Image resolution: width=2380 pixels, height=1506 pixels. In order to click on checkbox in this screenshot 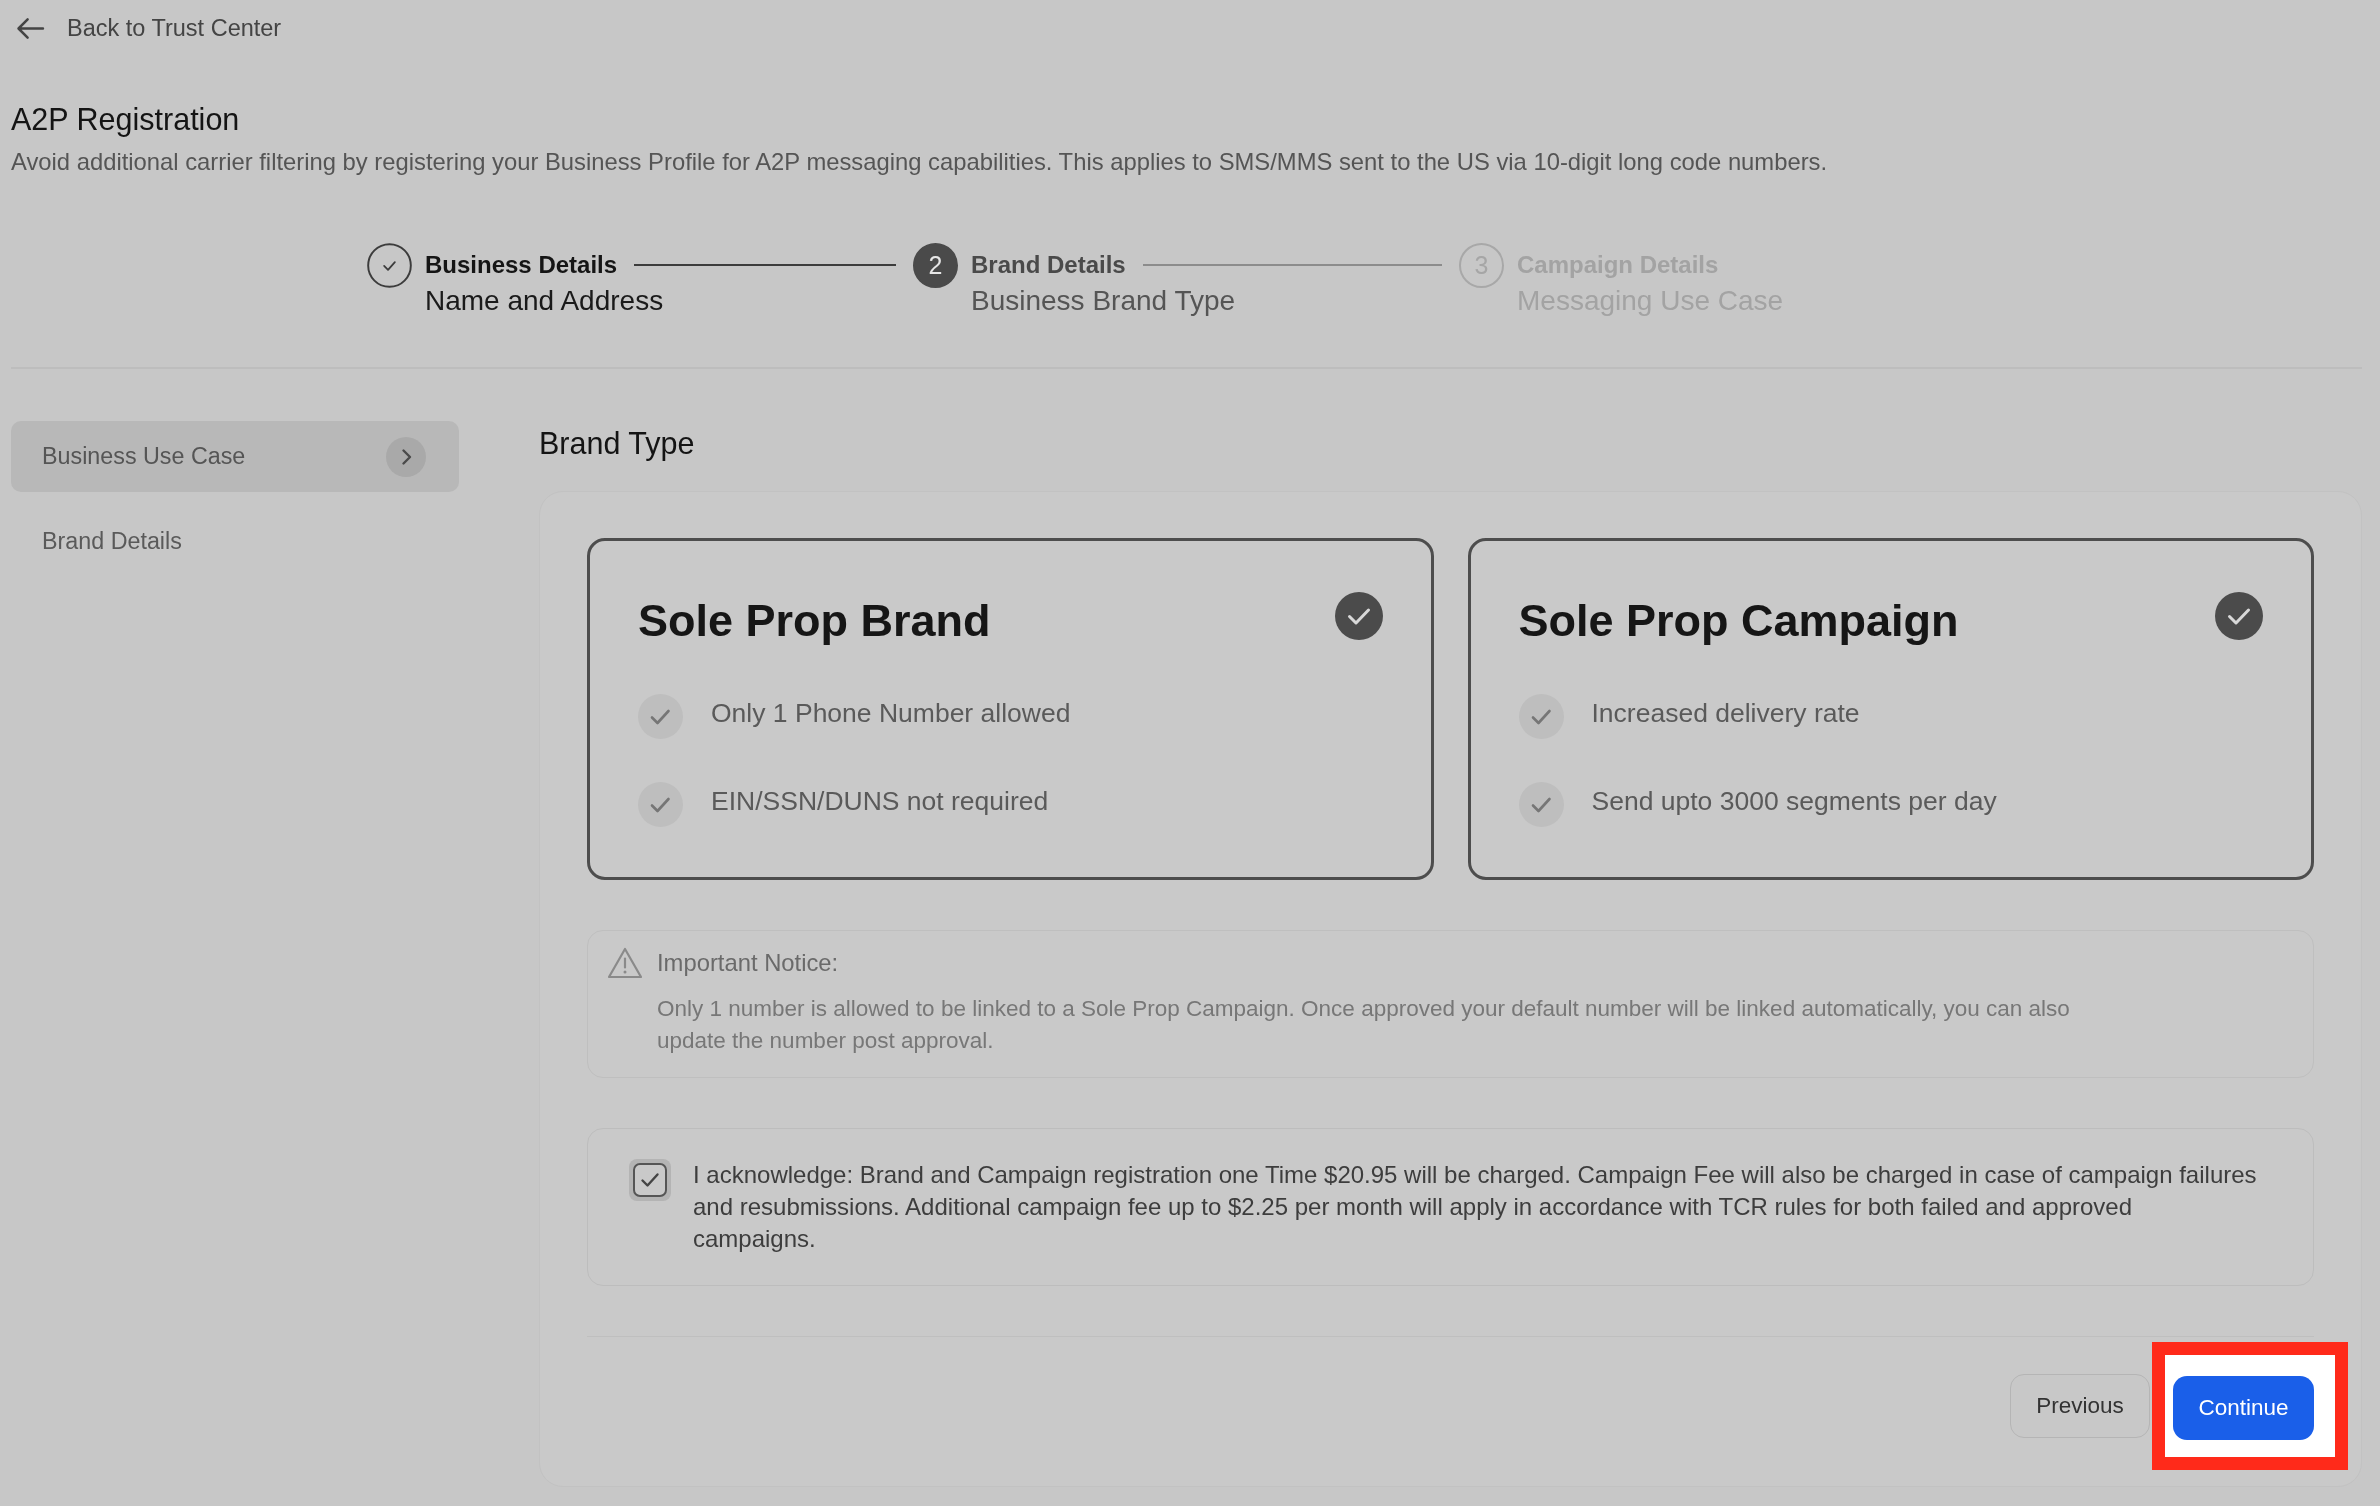, I will do `click(650, 1180)`.